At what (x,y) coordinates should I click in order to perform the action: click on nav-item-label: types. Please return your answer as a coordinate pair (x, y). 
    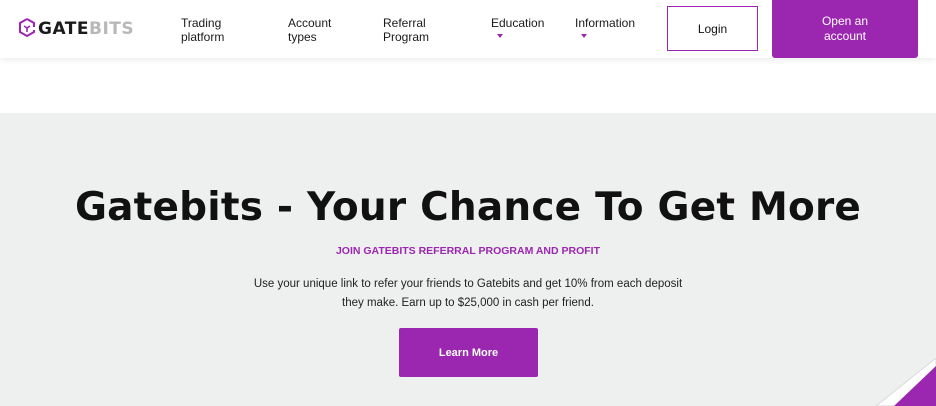
    Looking at the image, I should click on (302, 37).